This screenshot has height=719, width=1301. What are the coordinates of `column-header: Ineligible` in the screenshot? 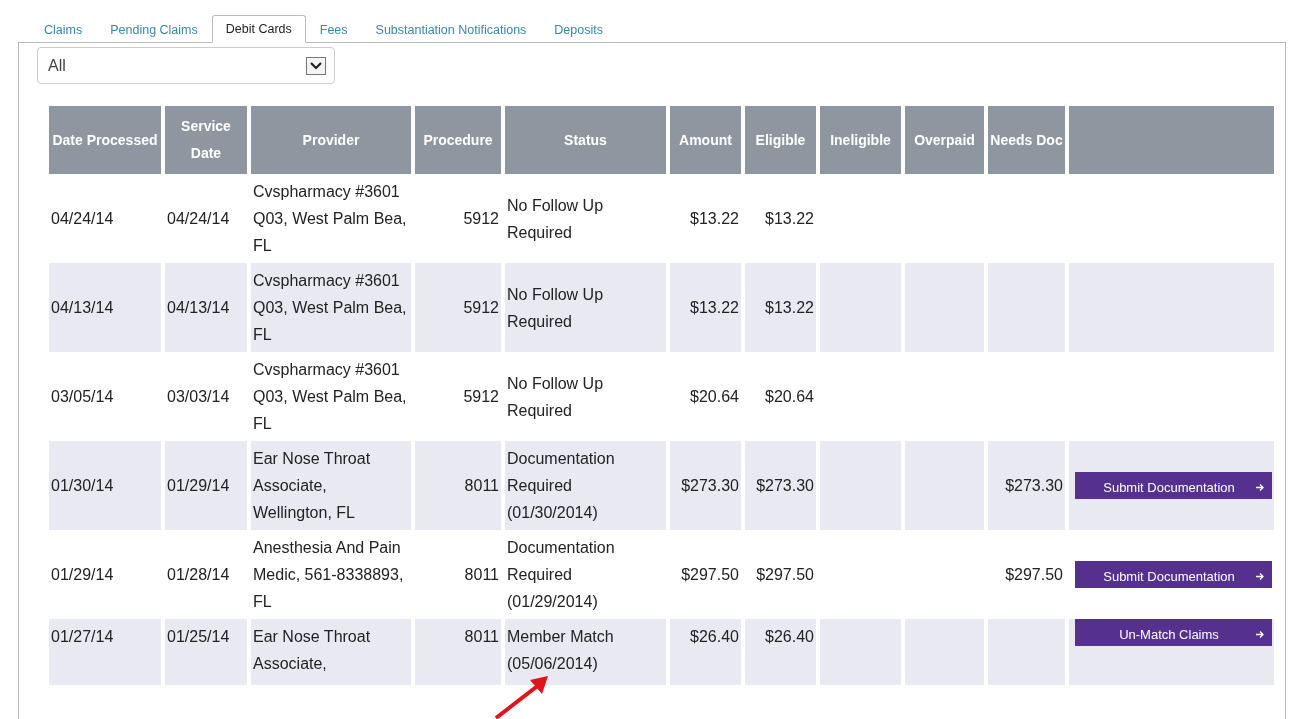 It's located at (860, 140).